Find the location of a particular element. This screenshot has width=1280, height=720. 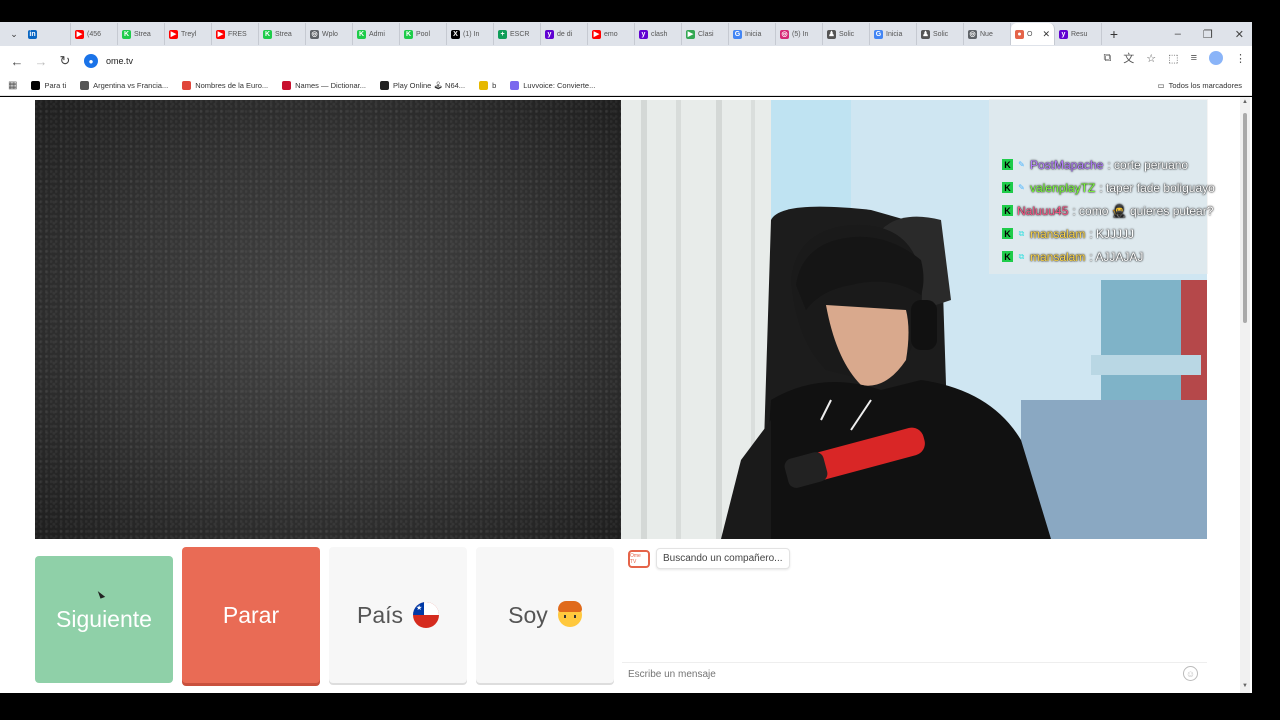

browser-tab: y de di is located at coordinates (564, 34).